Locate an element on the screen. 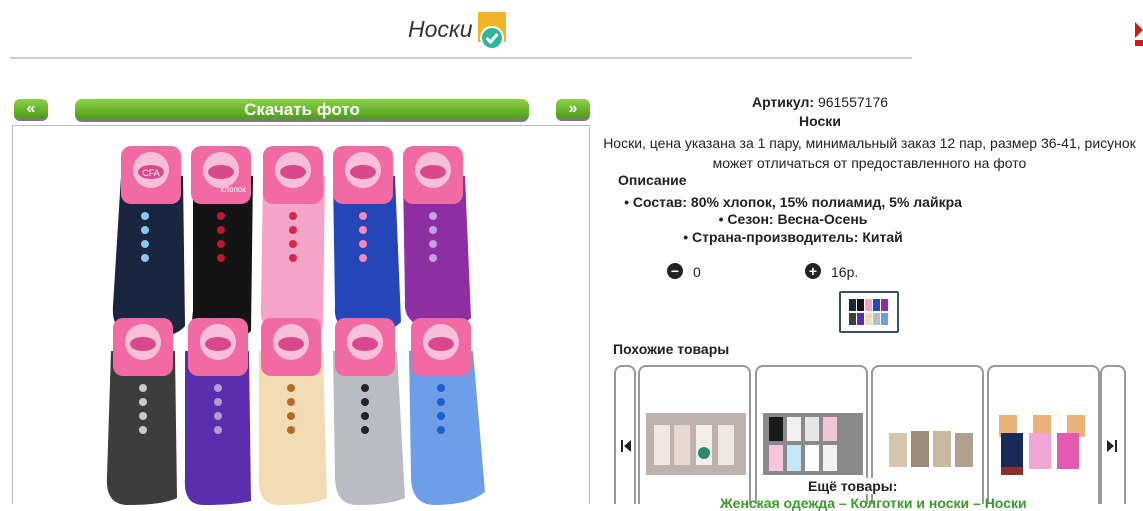 The image size is (1143, 511). similar-heading: Похожие товары is located at coordinates (671, 349).